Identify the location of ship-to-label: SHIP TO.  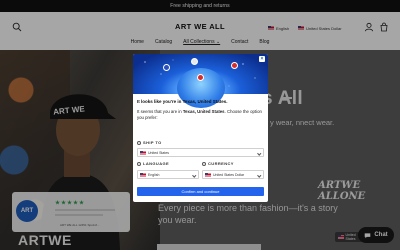
(149, 142).